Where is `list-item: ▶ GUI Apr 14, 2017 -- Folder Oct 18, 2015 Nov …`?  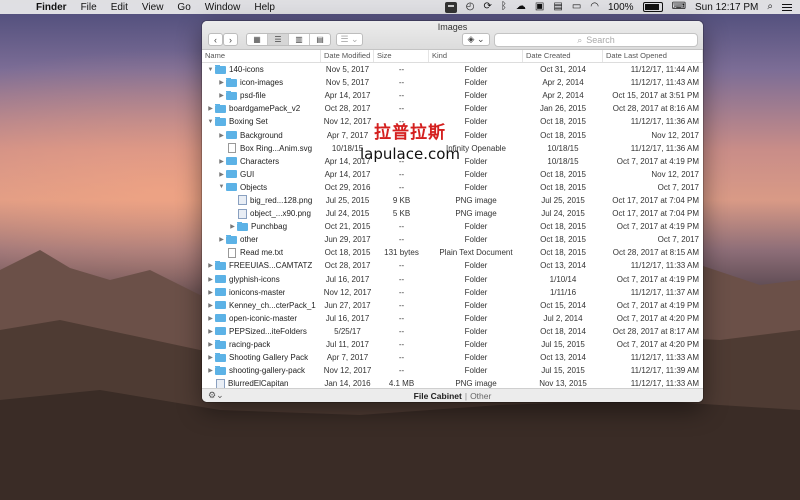 list-item: ▶ GUI Apr 14, 2017 -- Folder Oct 18, 2015 Nov … is located at coordinates (452, 174).